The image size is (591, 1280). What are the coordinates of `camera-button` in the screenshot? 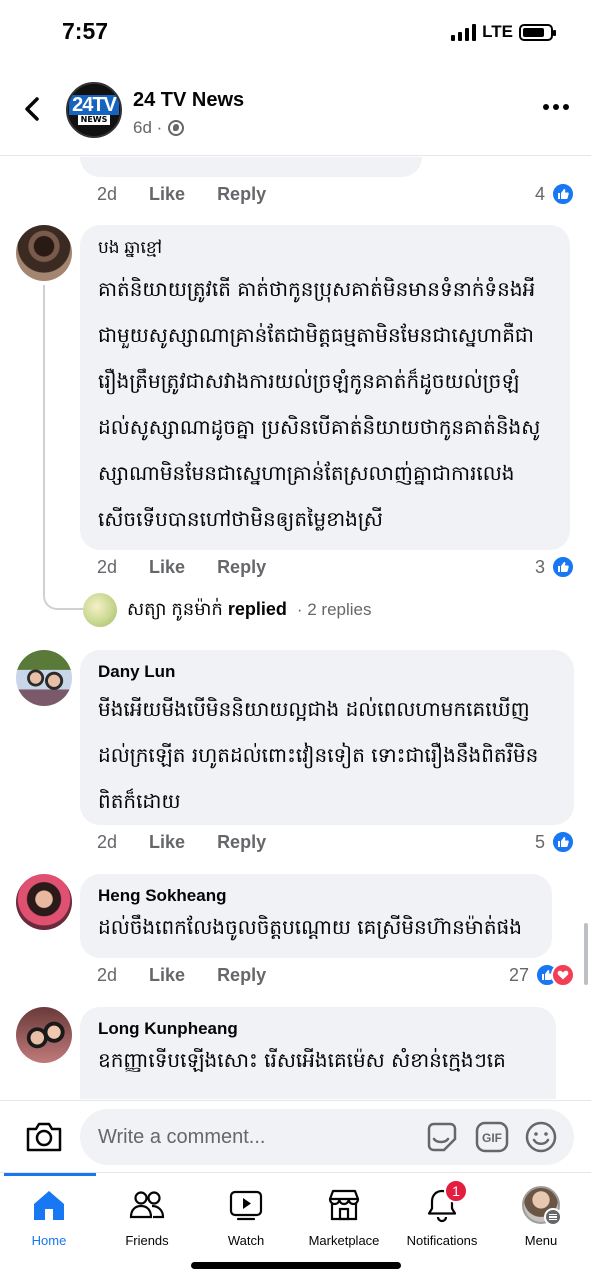 It's located at (44, 1137).